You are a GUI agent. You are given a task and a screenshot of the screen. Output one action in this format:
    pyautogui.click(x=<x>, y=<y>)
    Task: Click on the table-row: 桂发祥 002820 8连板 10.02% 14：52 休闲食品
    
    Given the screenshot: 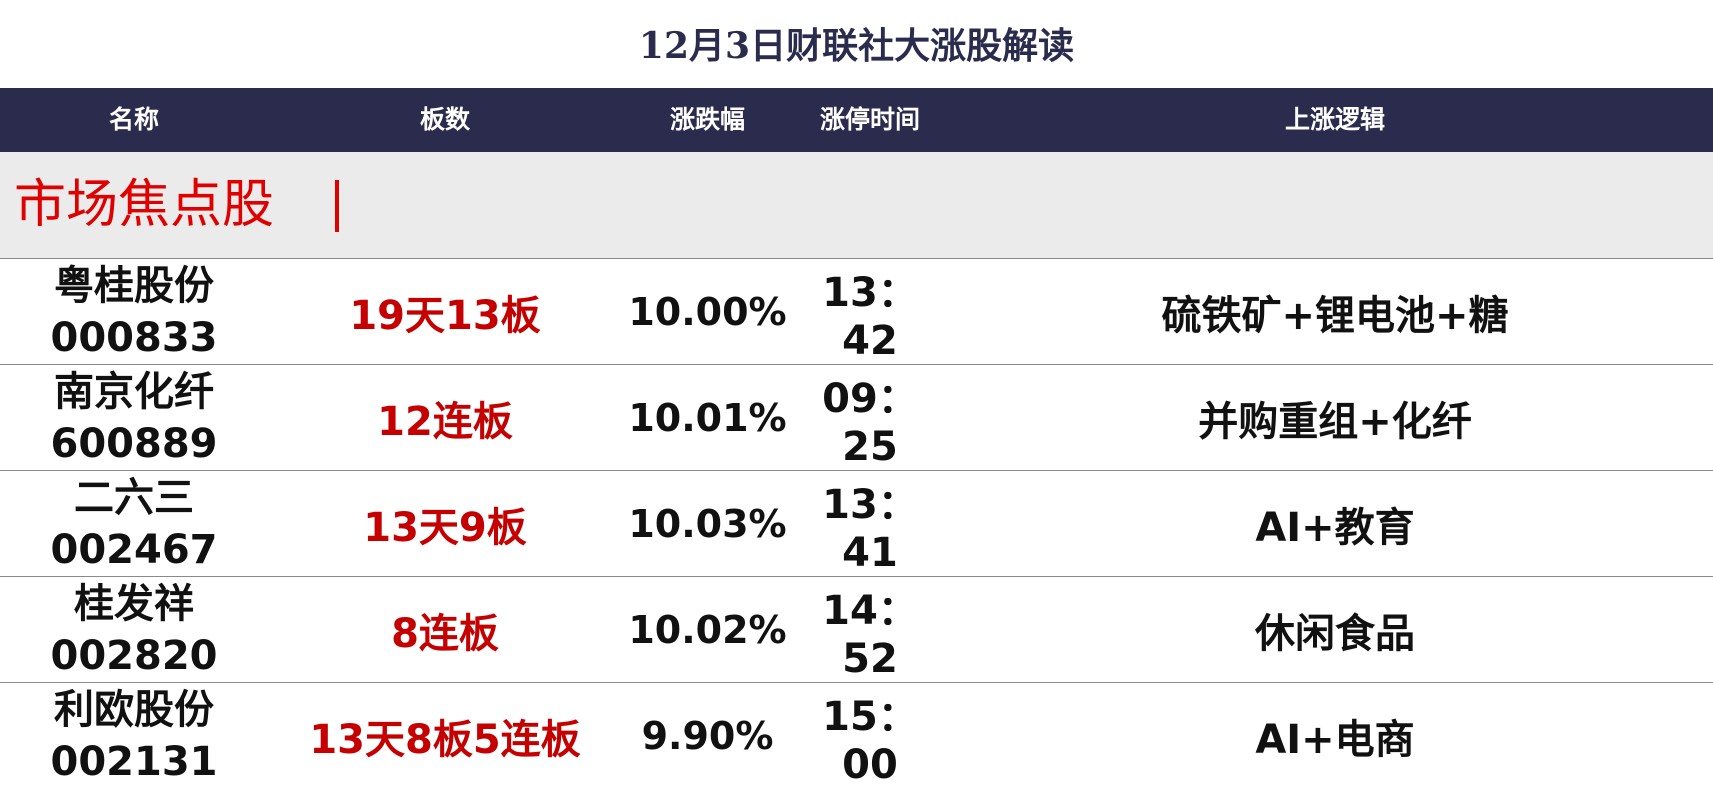 What is the action you would take?
    pyautogui.click(x=856, y=629)
    